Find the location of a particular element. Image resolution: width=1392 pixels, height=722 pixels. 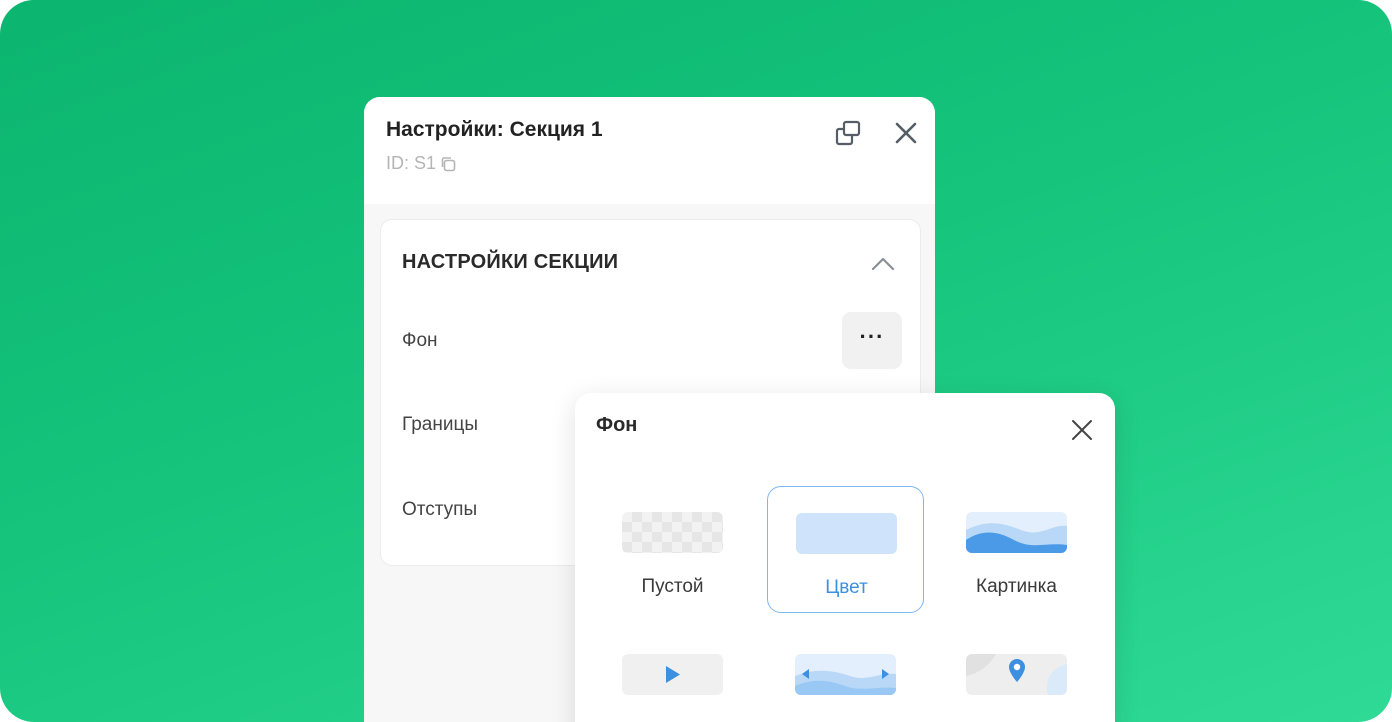

map-pin-icon is located at coordinates (1016, 674).